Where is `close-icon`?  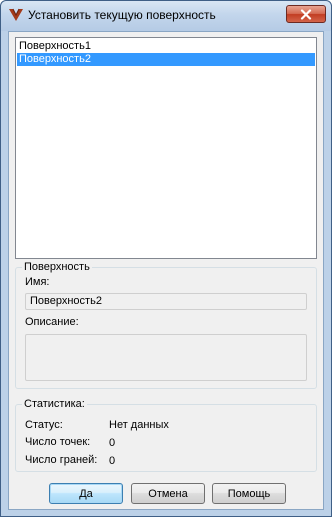 close-icon is located at coordinates (306, 14).